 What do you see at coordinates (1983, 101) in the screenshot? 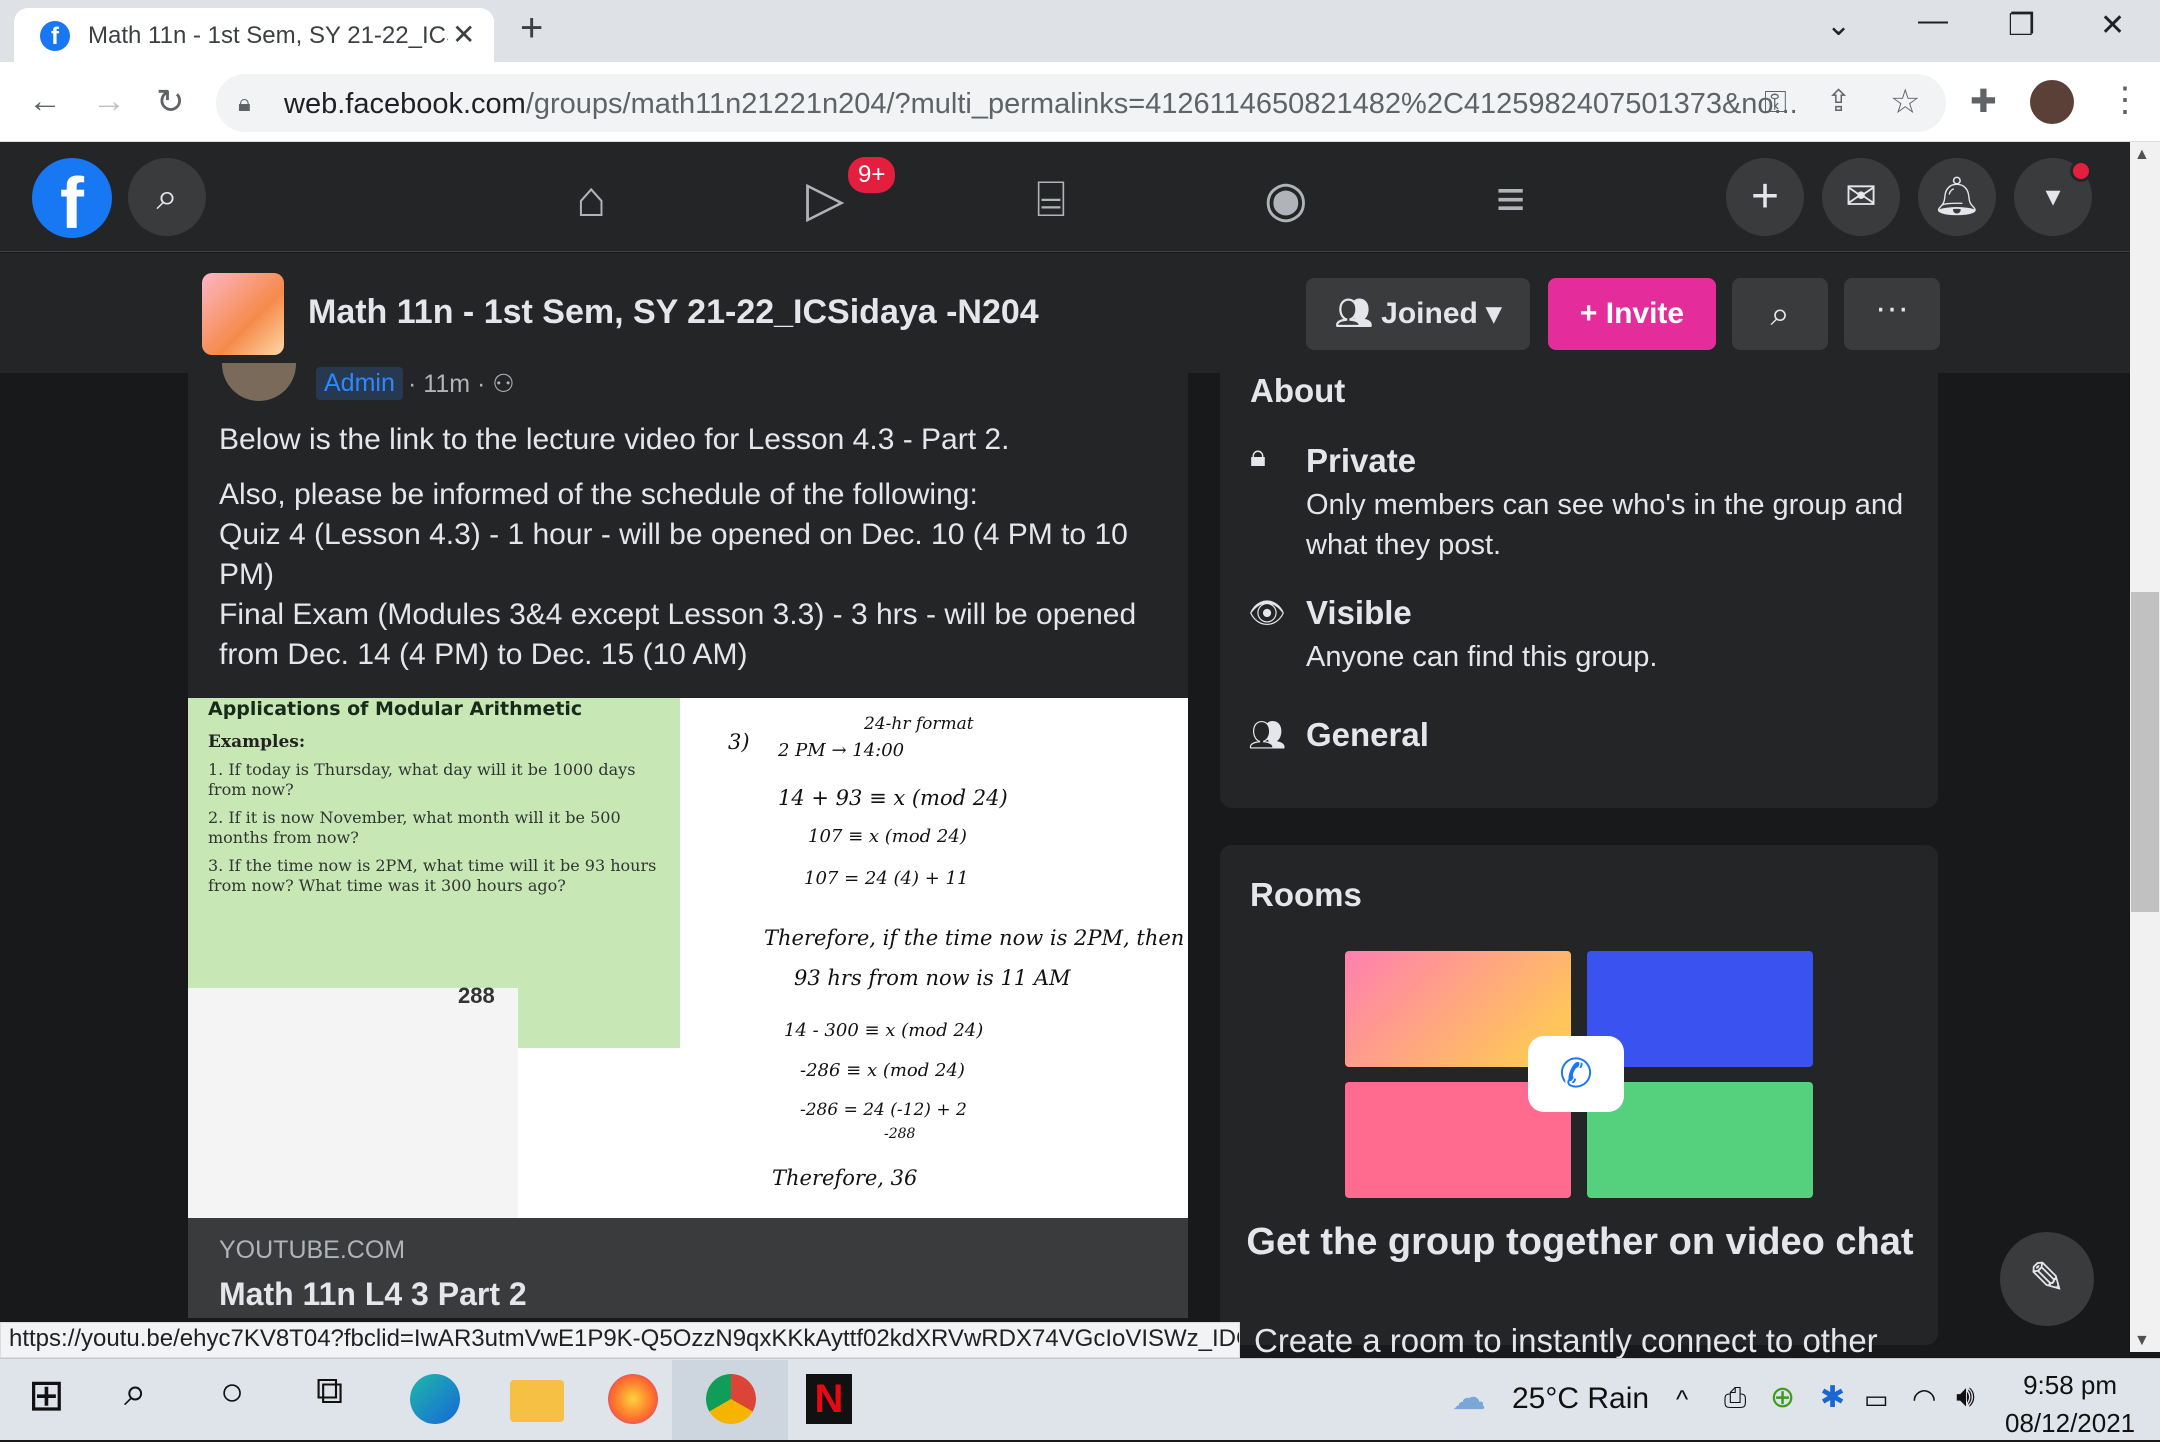
I see `extensions-icon: ✚` at bounding box center [1983, 101].